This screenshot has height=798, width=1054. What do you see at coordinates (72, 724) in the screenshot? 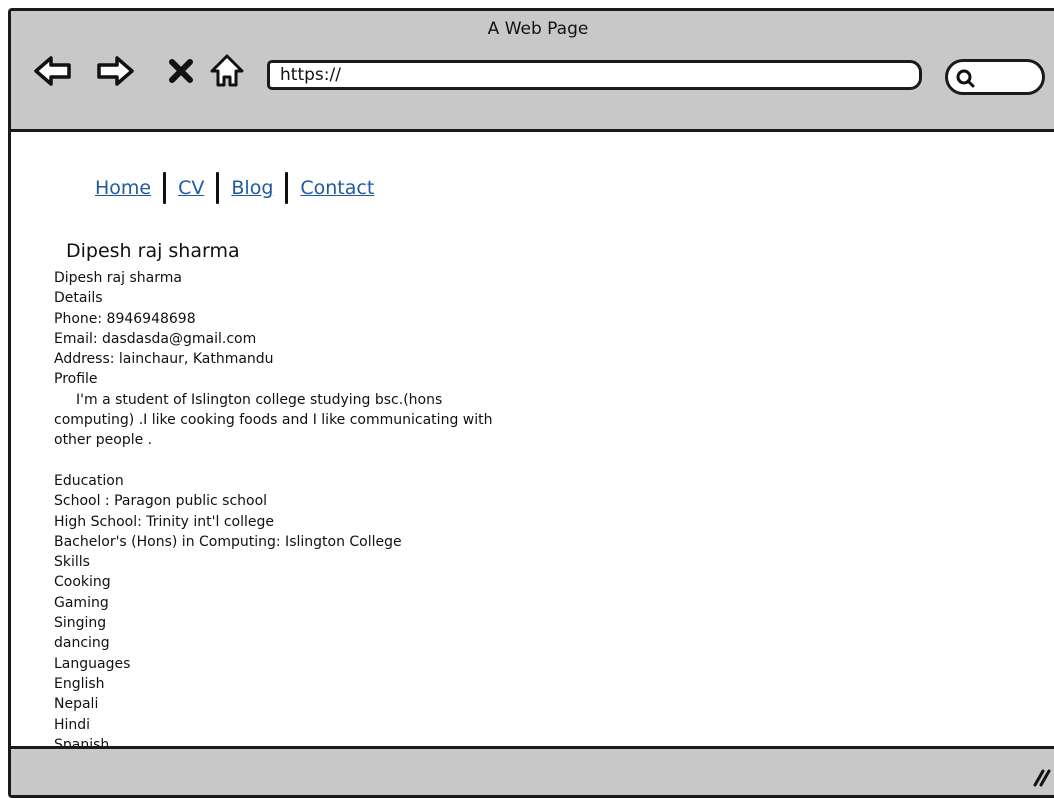
I see `language-item: Hindi` at bounding box center [72, 724].